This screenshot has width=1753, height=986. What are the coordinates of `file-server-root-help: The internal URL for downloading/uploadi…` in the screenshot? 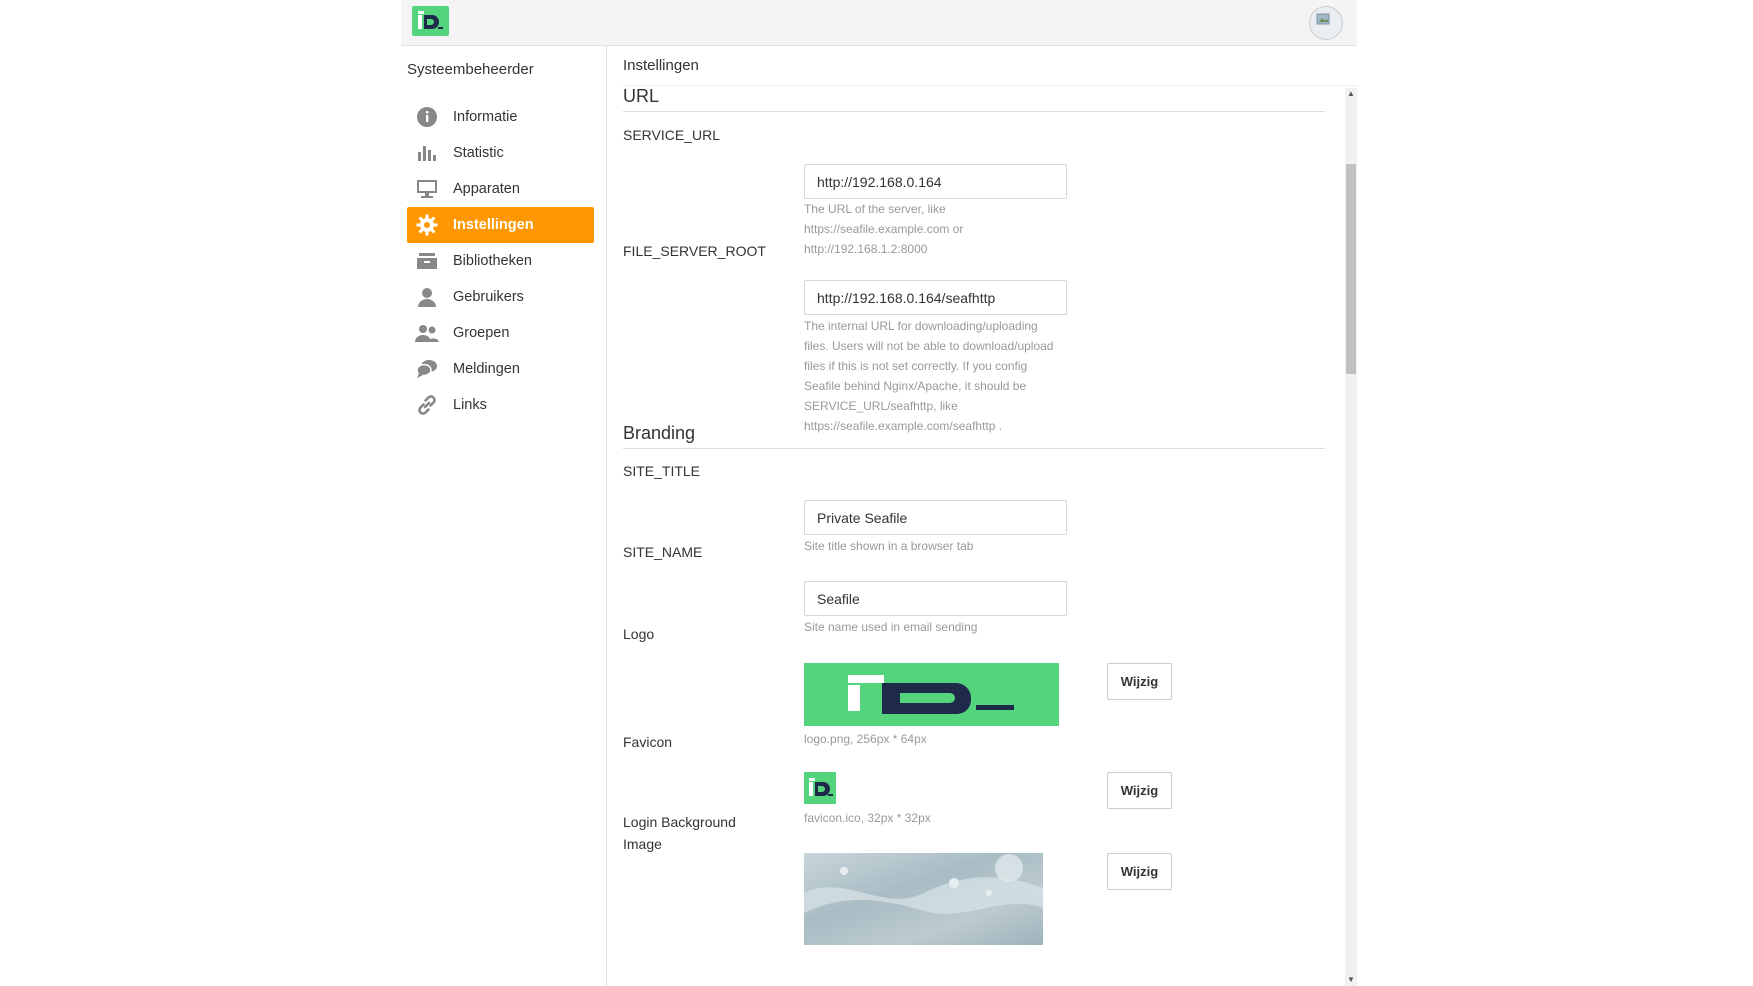 It's located at (929, 376).